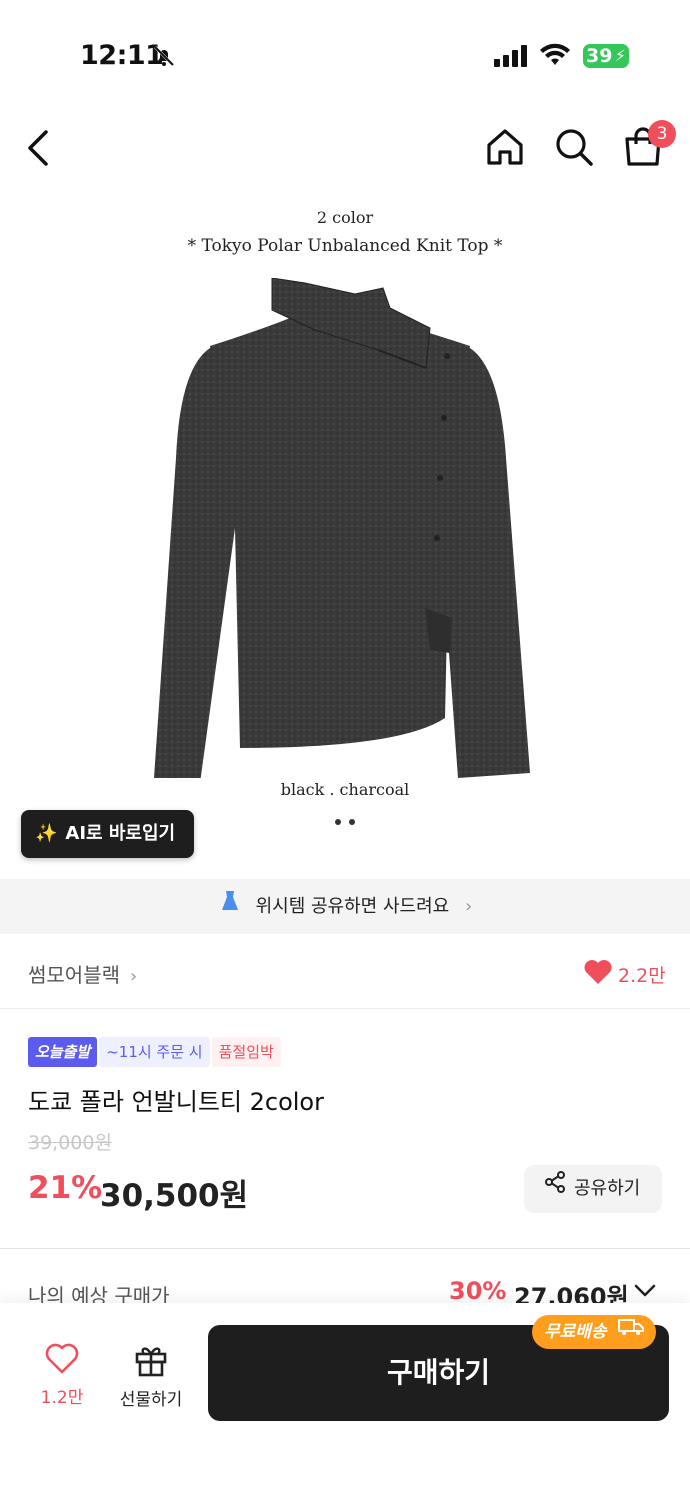  What do you see at coordinates (345, 246) in the screenshot?
I see `image-caption-title: * Tokyo Polar Unbalanced Knit Top *` at bounding box center [345, 246].